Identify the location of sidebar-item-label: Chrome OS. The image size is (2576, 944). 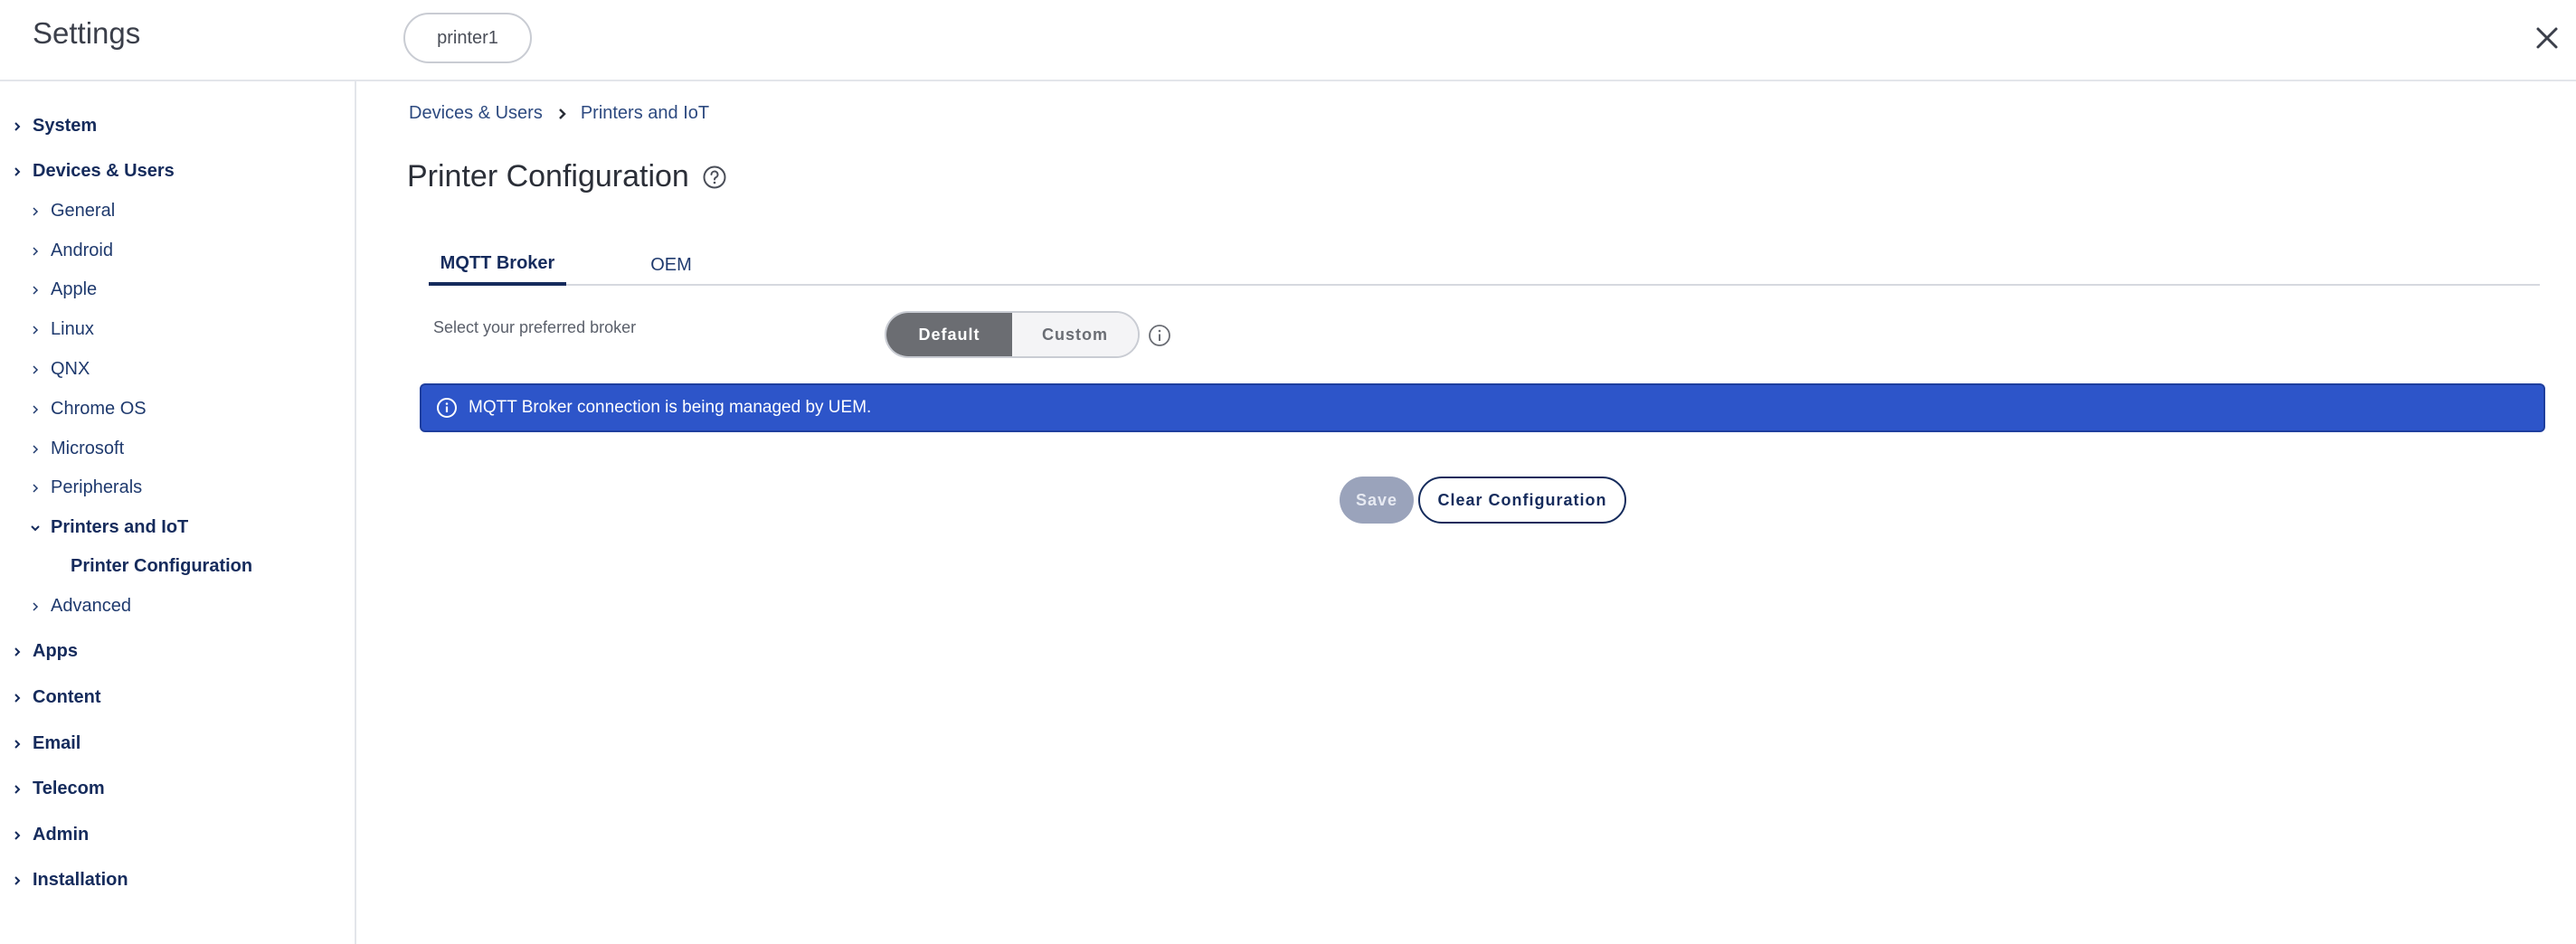
(99, 409).